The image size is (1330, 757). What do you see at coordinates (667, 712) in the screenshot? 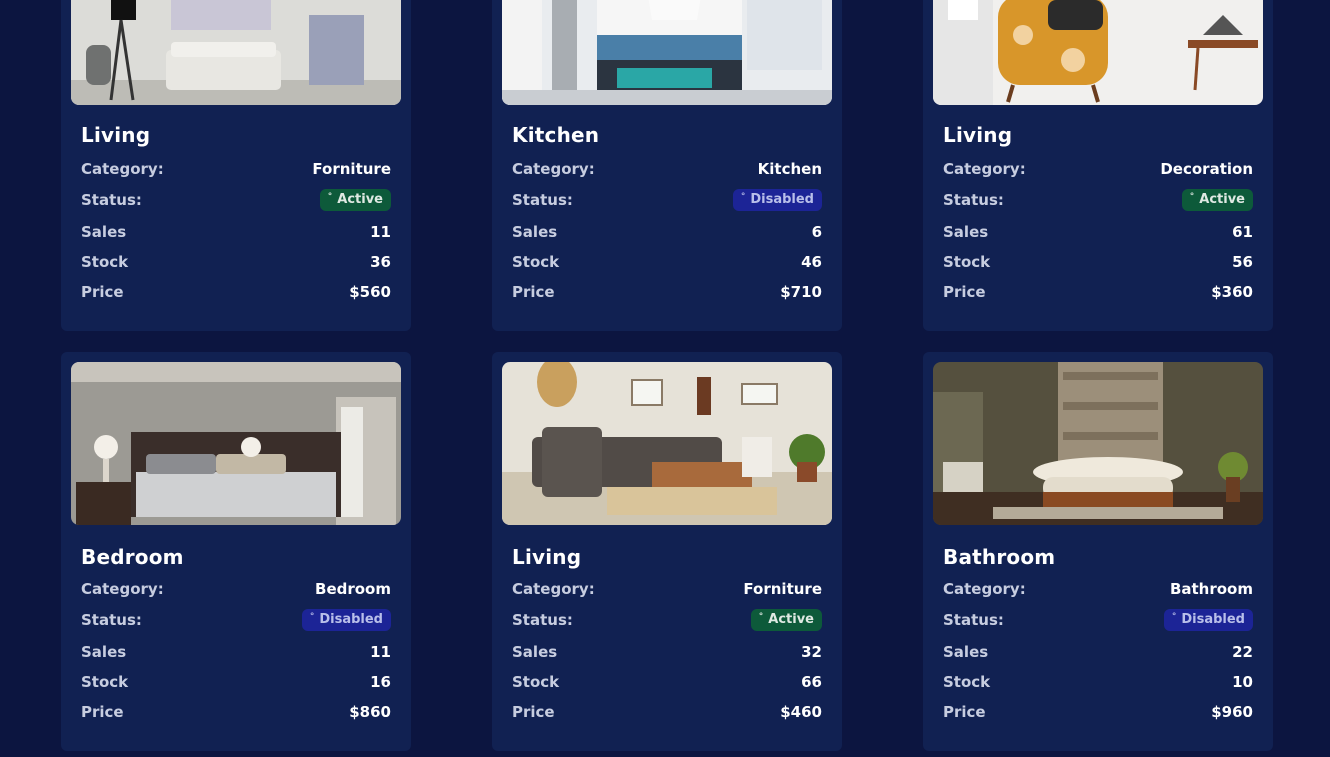
I see `price-row: Price $460` at bounding box center [667, 712].